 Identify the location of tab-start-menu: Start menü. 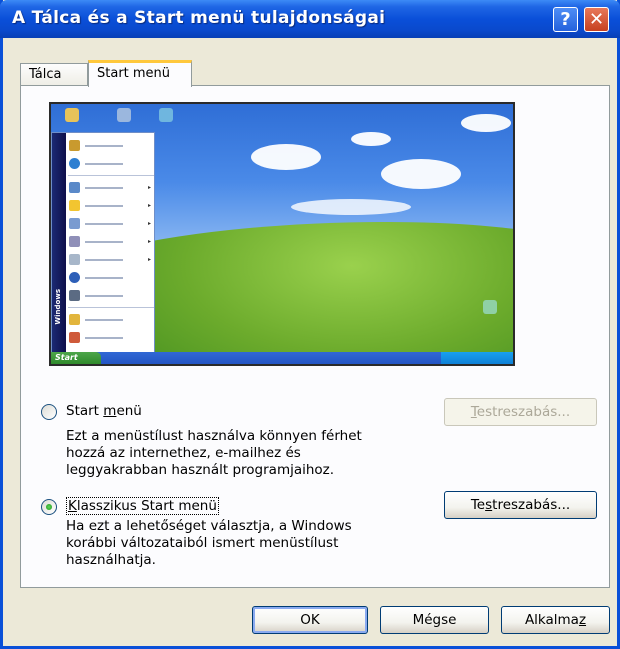
(140, 73).